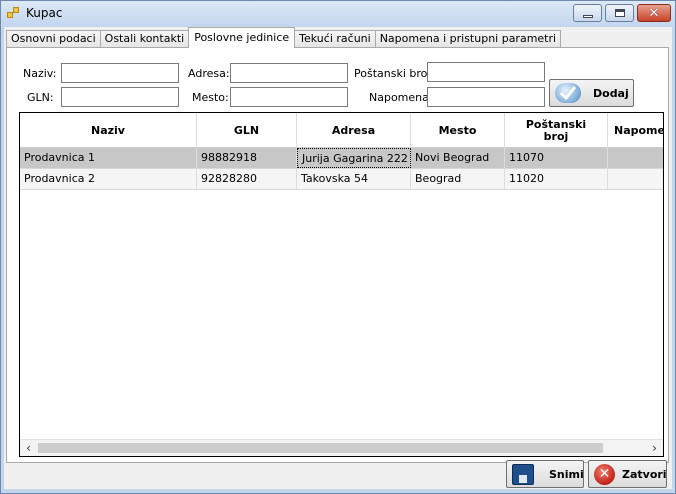 Image resolution: width=676 pixels, height=494 pixels. I want to click on cell-postanski-broj: 11020, so click(556, 179).